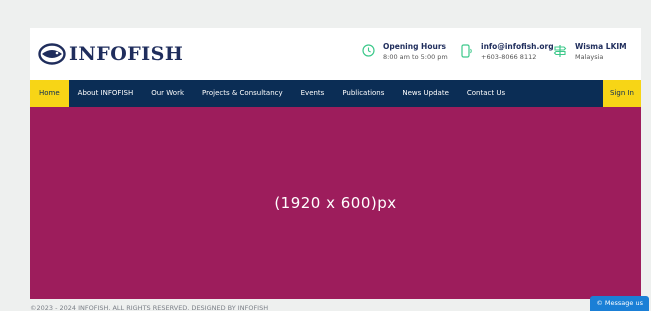 The height and width of the screenshot is (311, 651). Describe the element at coordinates (590, 52) in the screenshot. I see `location-info: Wisma LKIM Malaysia` at that location.